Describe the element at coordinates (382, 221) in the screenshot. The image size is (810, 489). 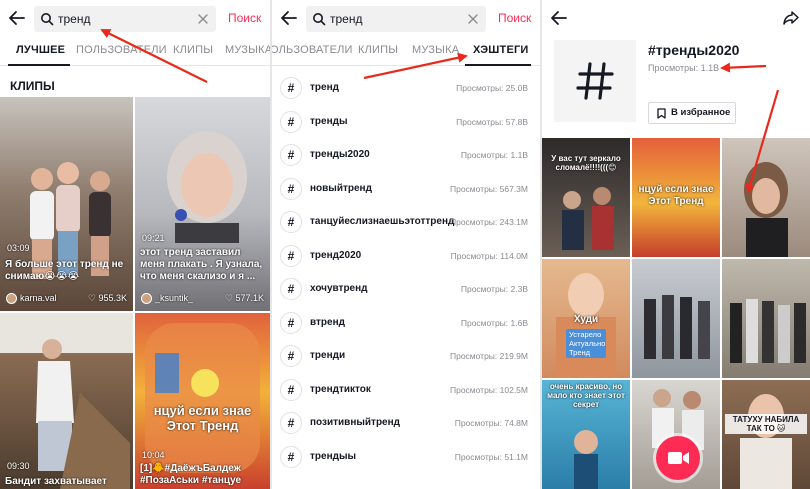
I see `hashtag-name: танцуйеслизнаешьэтоттренд` at that location.